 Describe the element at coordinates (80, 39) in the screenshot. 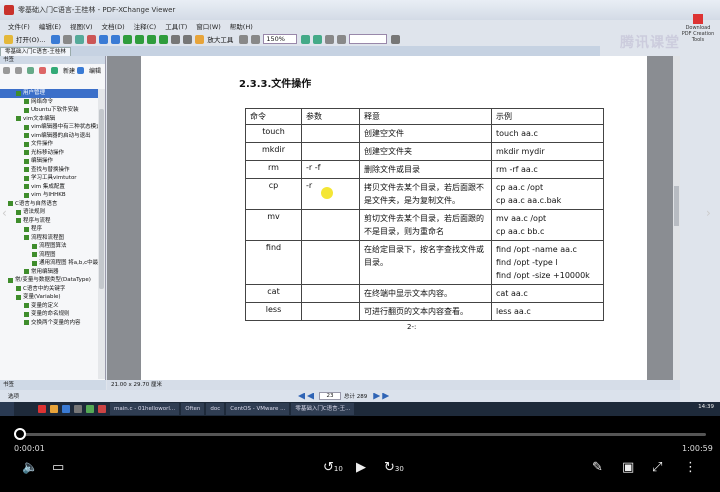

I see `email-icon` at that location.